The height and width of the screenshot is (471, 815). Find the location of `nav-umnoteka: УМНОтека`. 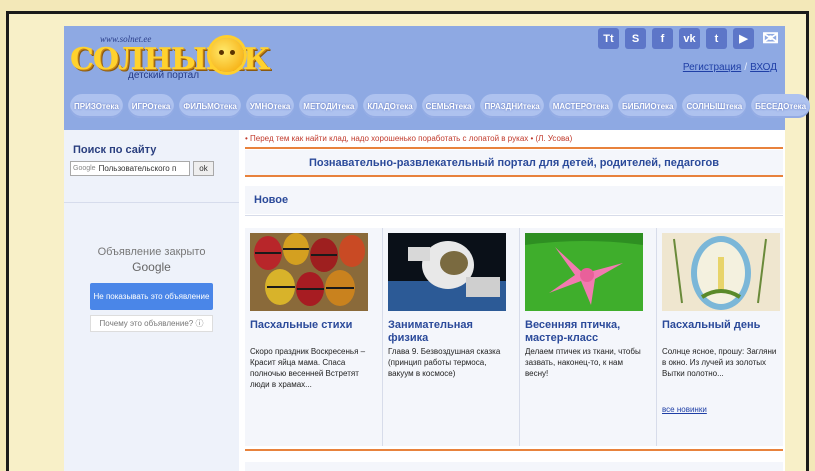

nav-umnoteka: УМНОтека is located at coordinates (270, 106).